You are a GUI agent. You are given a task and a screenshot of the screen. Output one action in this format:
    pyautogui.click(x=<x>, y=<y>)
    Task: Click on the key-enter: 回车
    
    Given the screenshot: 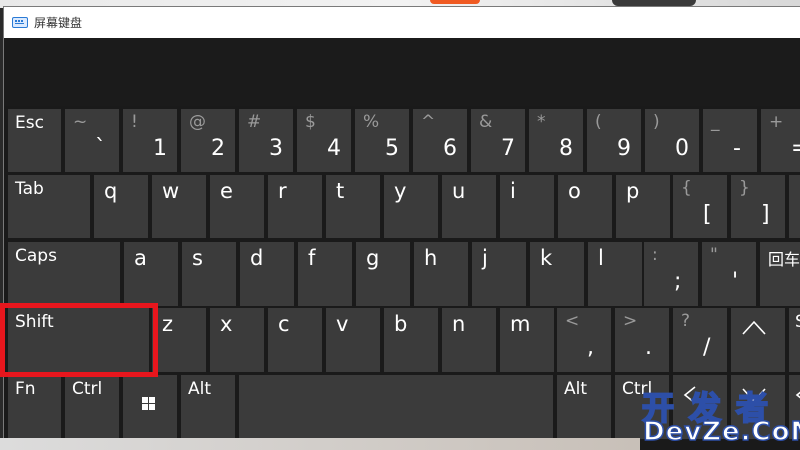 What is the action you would take?
    pyautogui.click(x=780, y=274)
    